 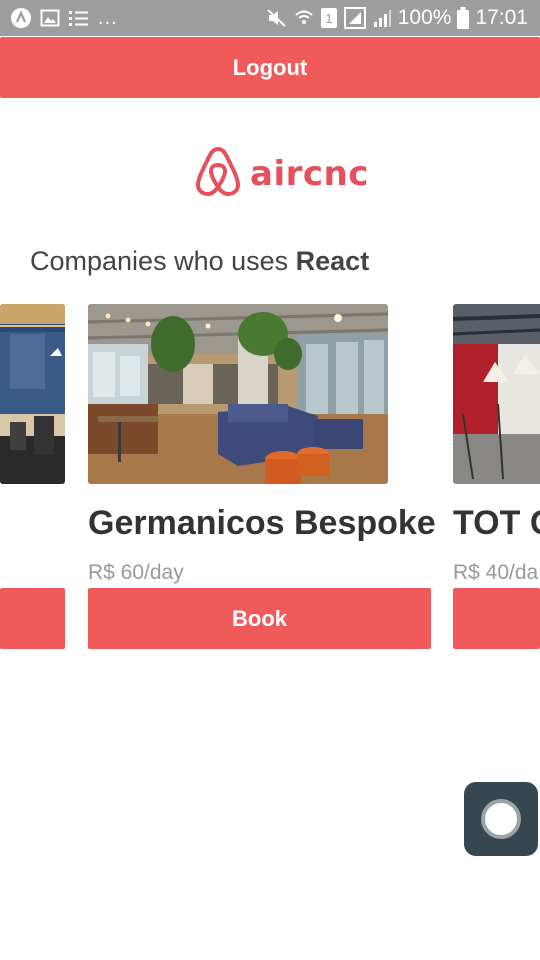 I want to click on status-bar: ... 1 100% 17:01, so click(x=270, y=18).